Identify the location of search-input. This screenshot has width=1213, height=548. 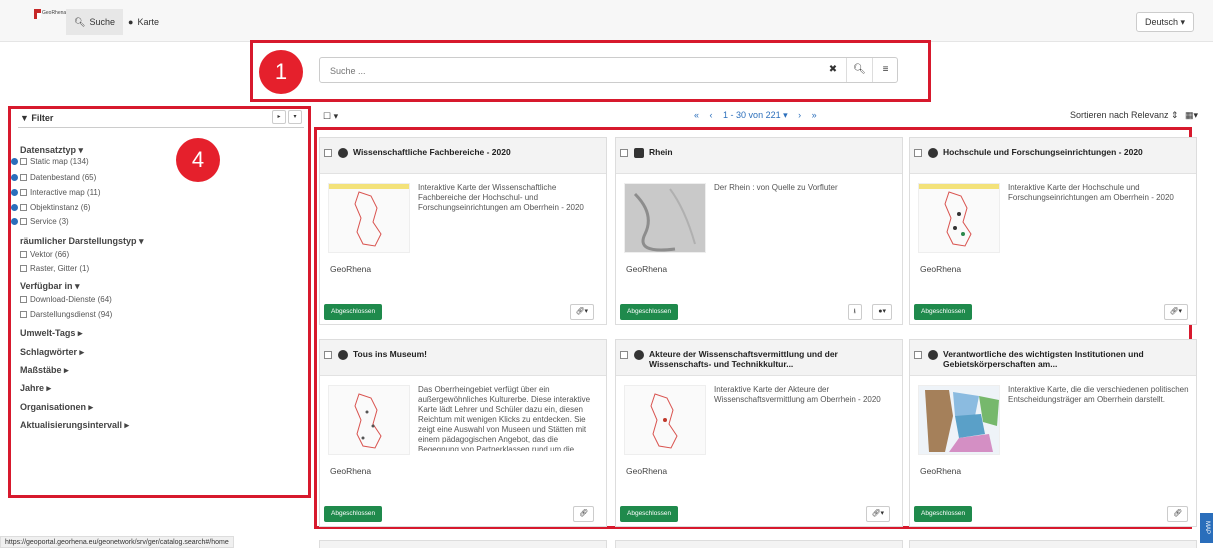
(565, 70).